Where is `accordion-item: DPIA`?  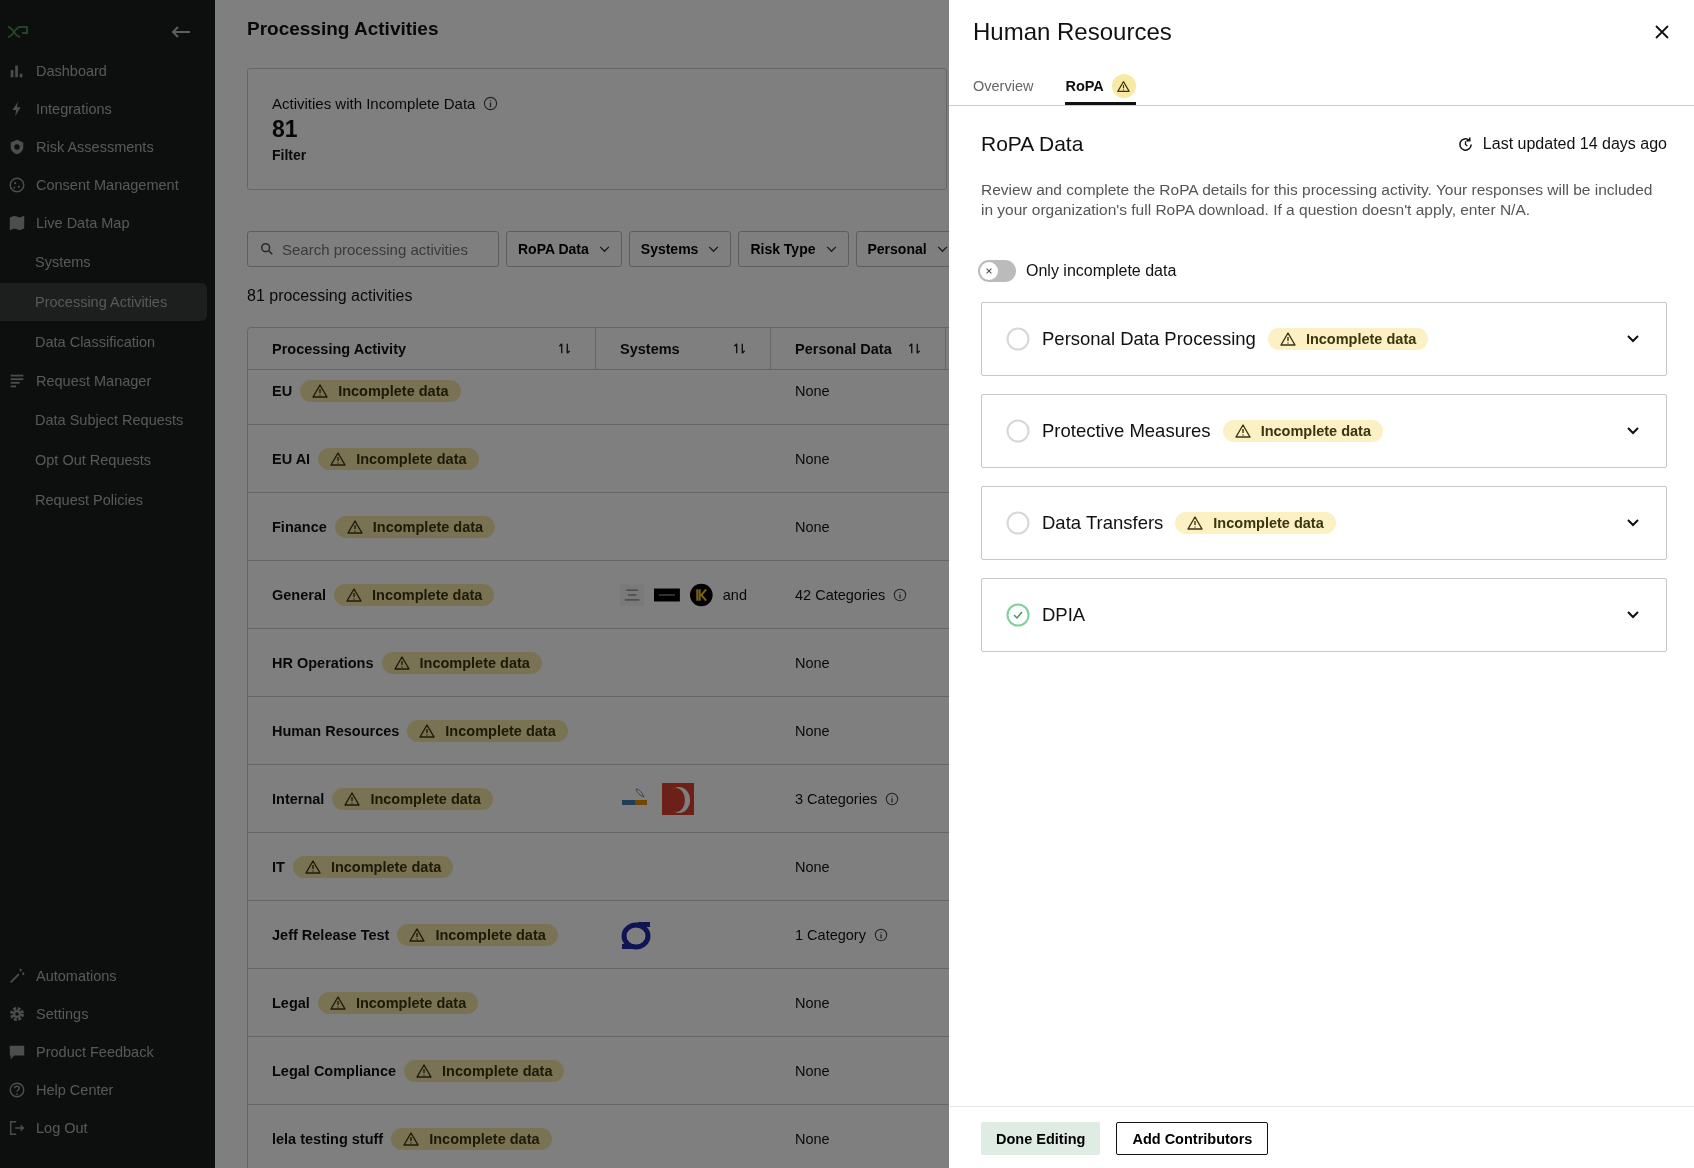 accordion-item: DPIA is located at coordinates (1324, 615).